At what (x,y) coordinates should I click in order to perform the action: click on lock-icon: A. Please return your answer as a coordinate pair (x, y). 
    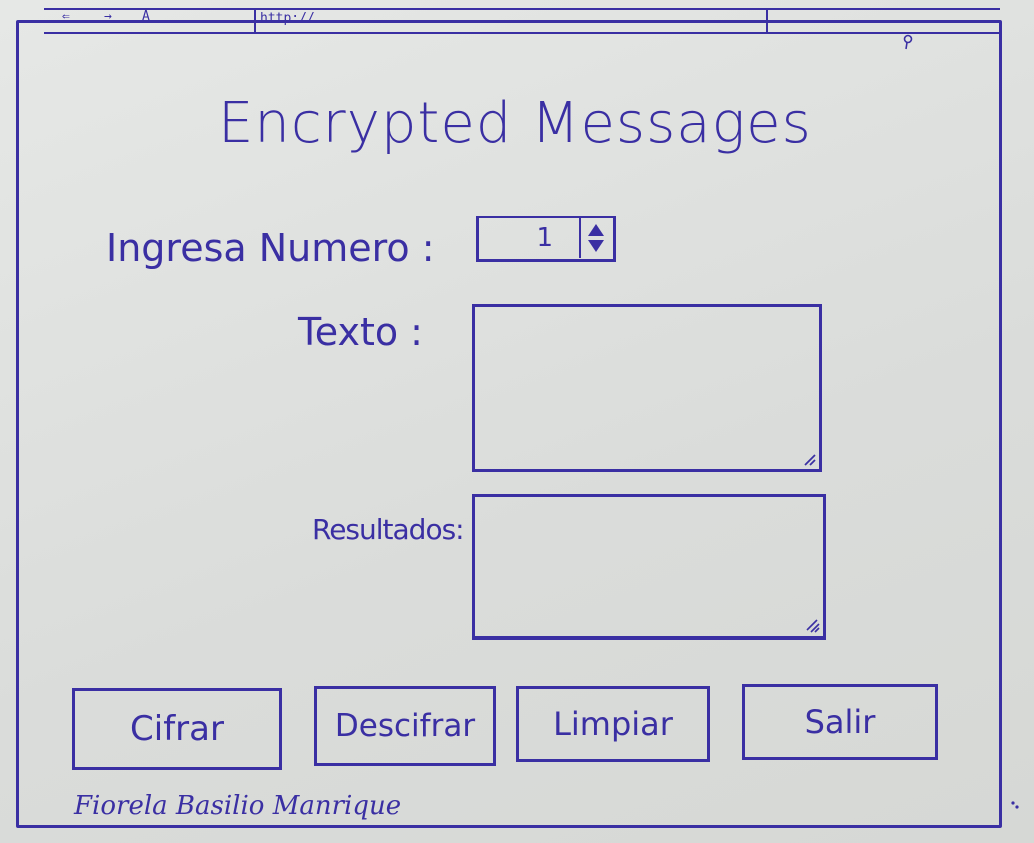
    Looking at the image, I should click on (146, 16).